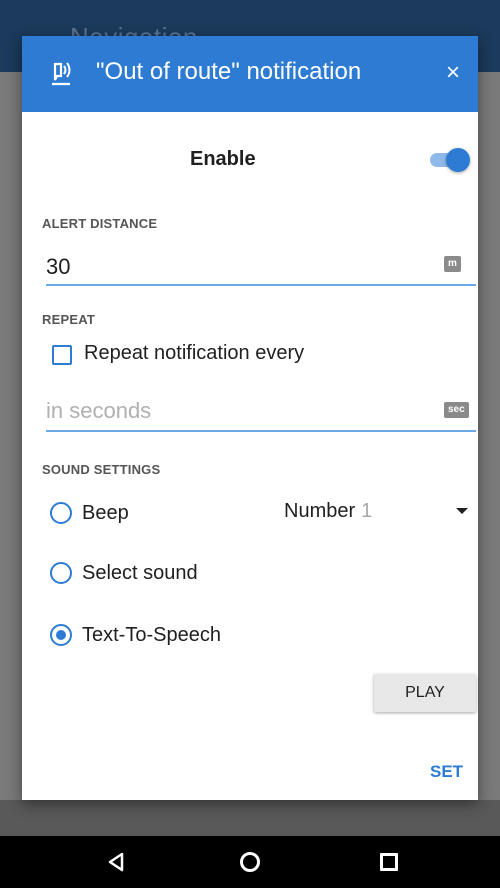  I want to click on enable-toggle, so click(450, 160).